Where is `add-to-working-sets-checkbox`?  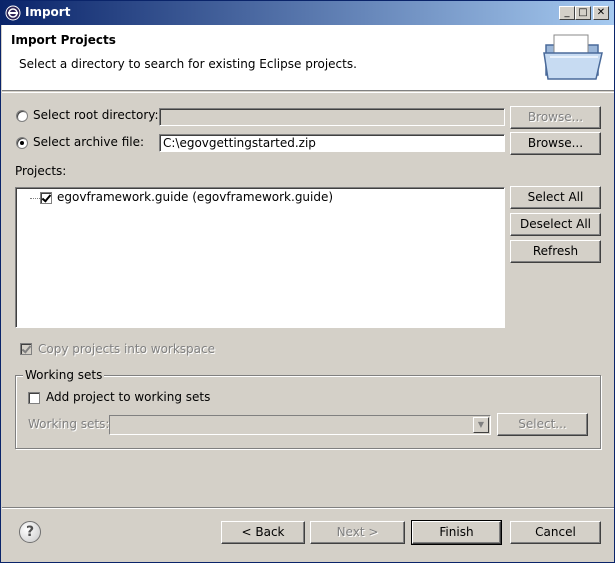 add-to-working-sets-checkbox is located at coordinates (34, 398).